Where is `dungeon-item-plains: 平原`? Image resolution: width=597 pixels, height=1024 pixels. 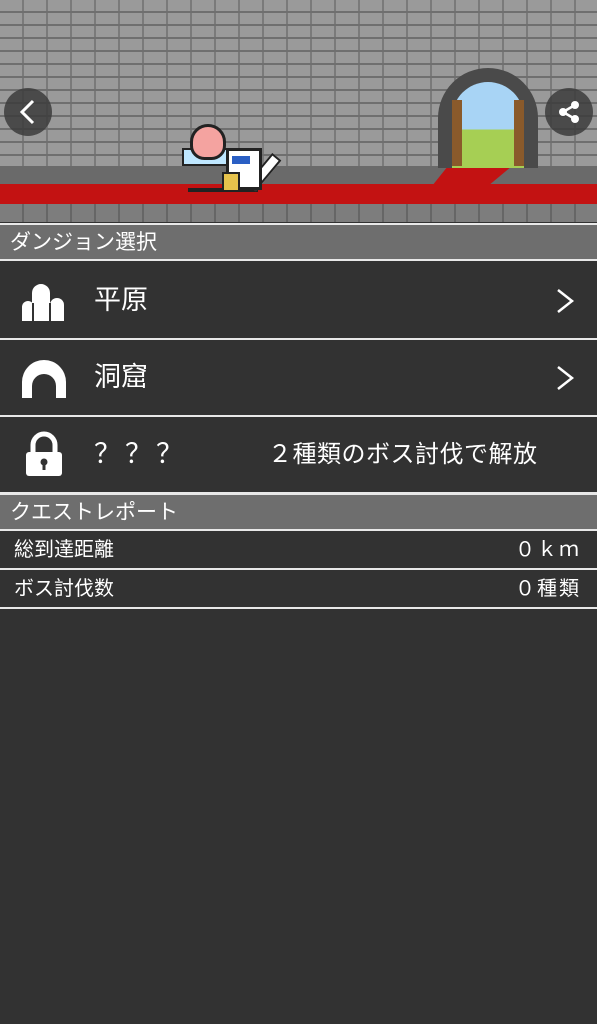
dungeon-item-plains: 平原 is located at coordinates (298, 301).